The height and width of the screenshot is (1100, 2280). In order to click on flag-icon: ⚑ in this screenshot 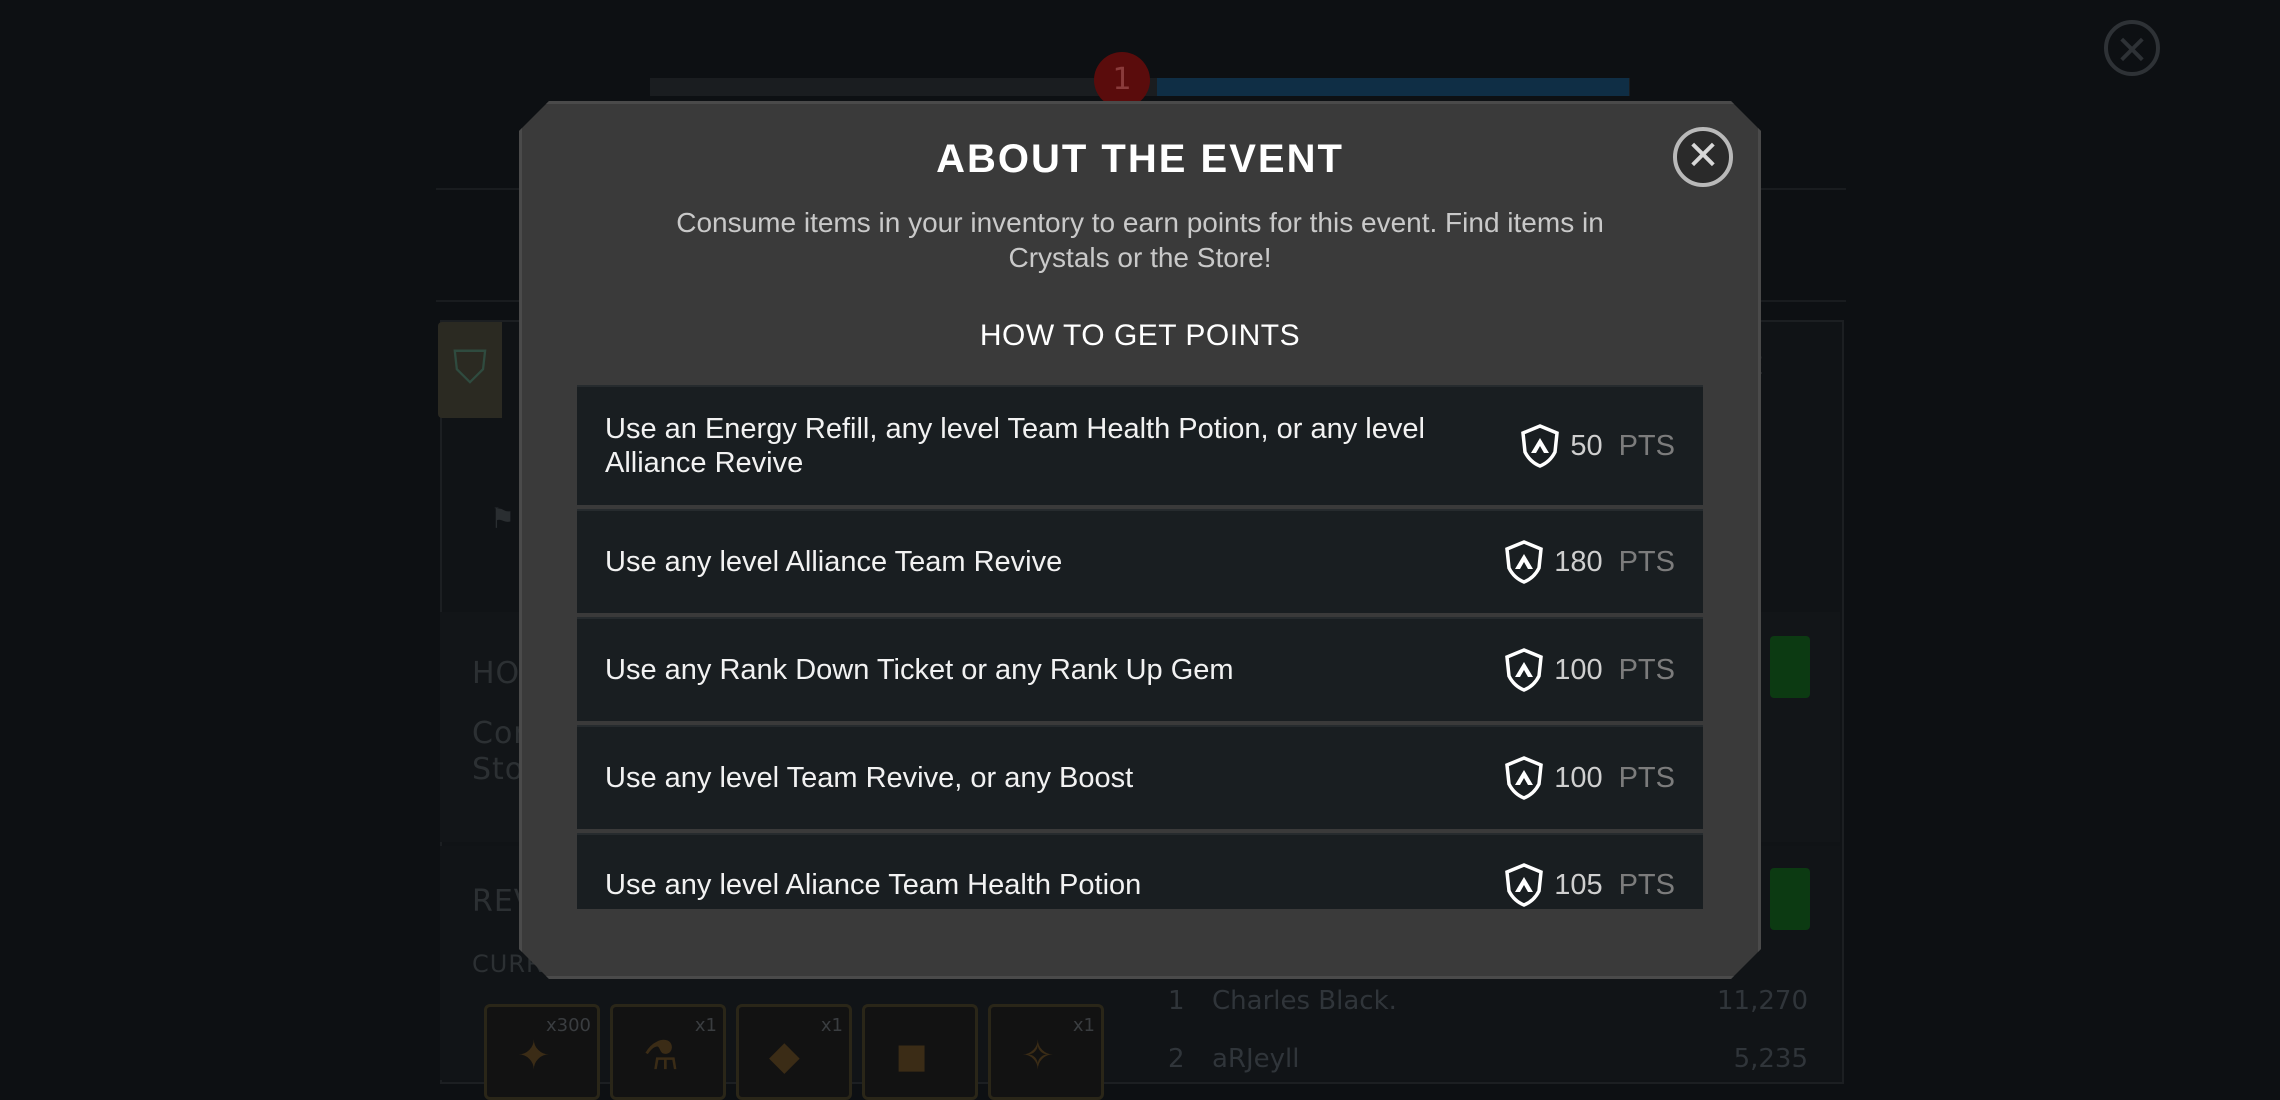, I will do `click(503, 518)`.